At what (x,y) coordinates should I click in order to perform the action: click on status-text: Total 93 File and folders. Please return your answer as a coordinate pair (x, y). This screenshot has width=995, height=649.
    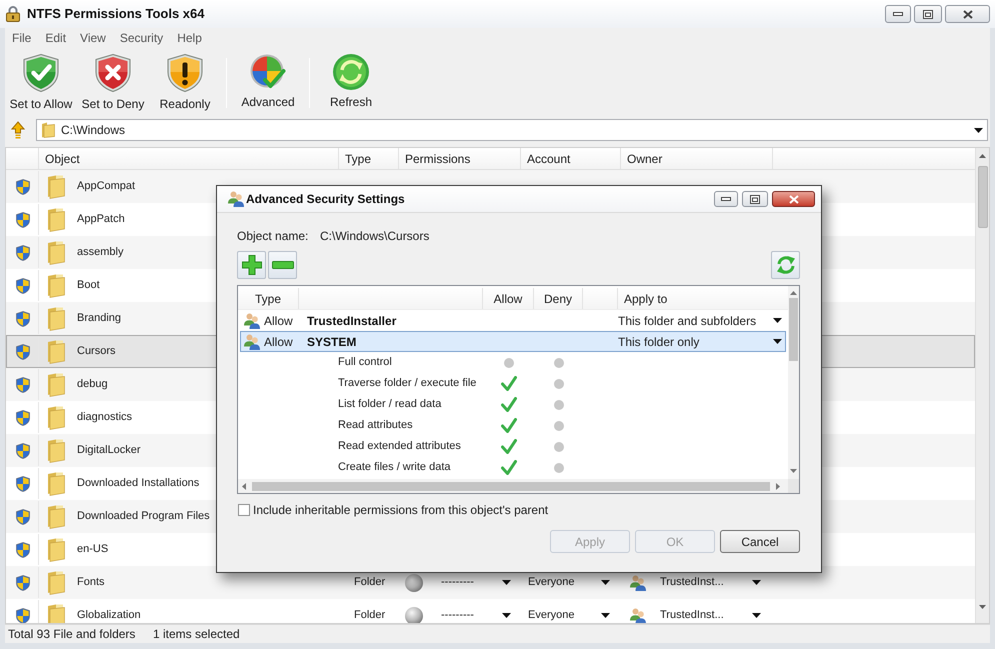
    Looking at the image, I should click on (71, 634).